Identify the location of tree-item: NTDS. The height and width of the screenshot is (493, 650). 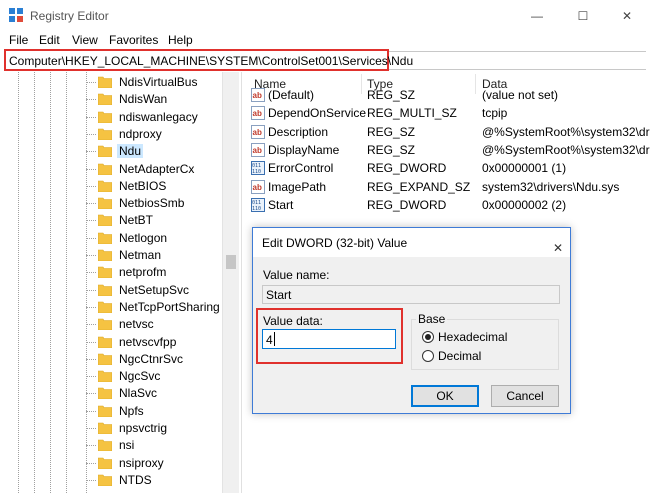
(161, 480).